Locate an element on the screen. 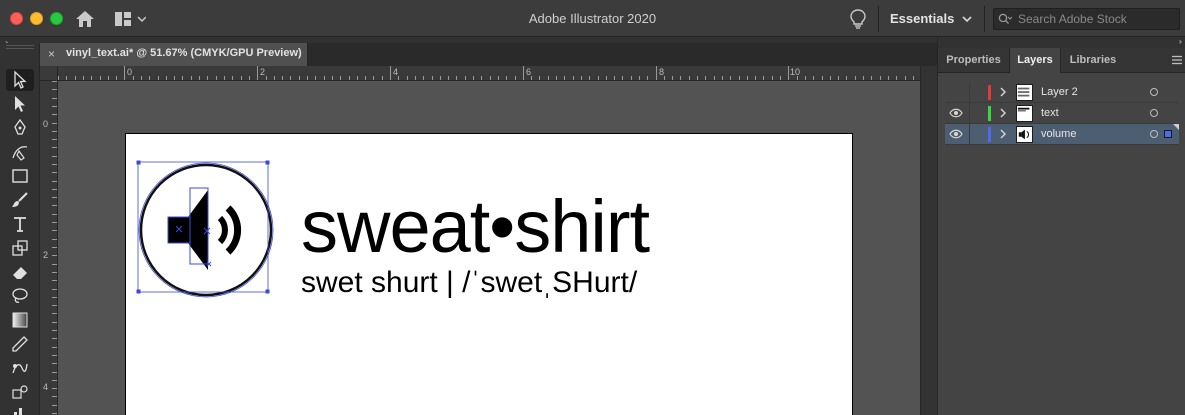  selection-tool is located at coordinates (20, 80).